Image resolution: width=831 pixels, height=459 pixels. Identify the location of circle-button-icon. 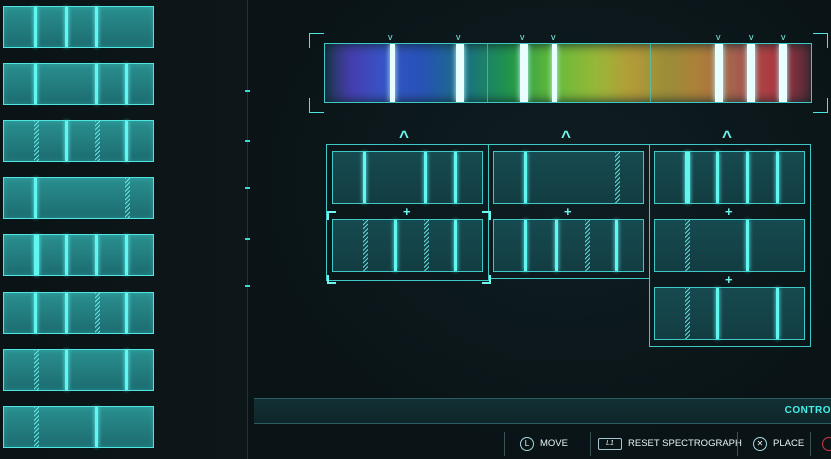
(826, 443).